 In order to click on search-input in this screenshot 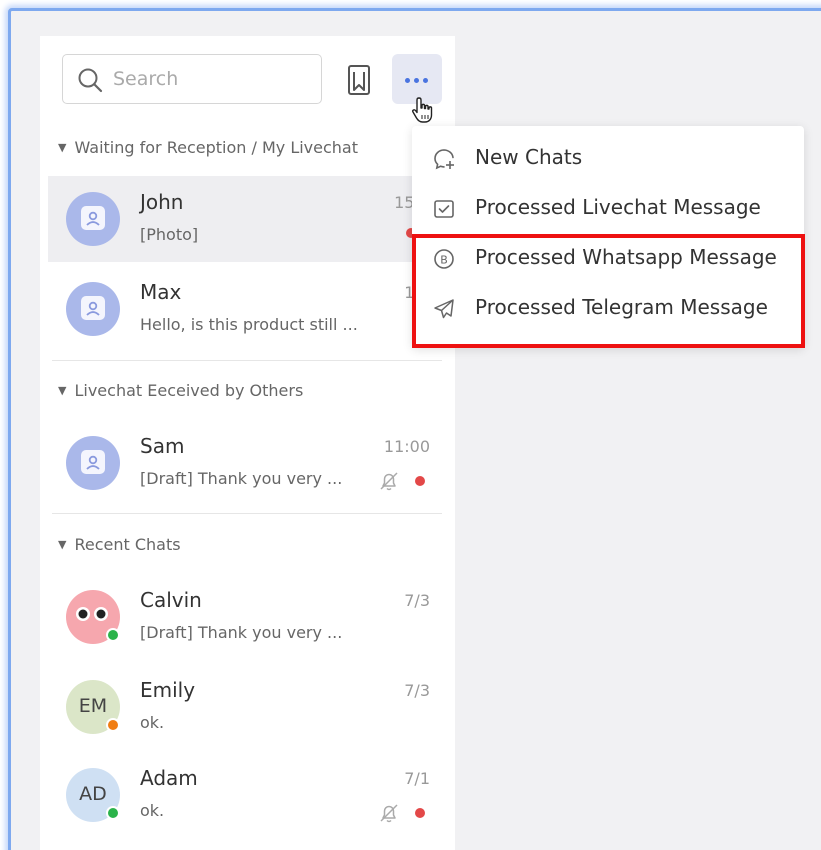, I will do `click(213, 79)`.